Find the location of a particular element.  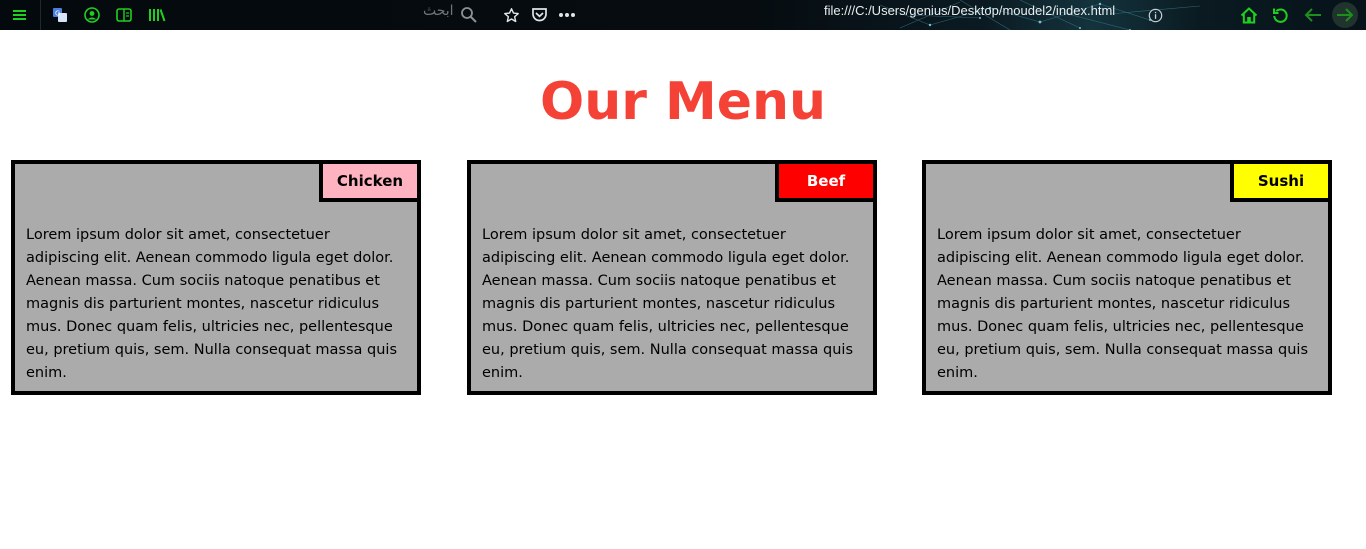

account-icon is located at coordinates (92, 15).